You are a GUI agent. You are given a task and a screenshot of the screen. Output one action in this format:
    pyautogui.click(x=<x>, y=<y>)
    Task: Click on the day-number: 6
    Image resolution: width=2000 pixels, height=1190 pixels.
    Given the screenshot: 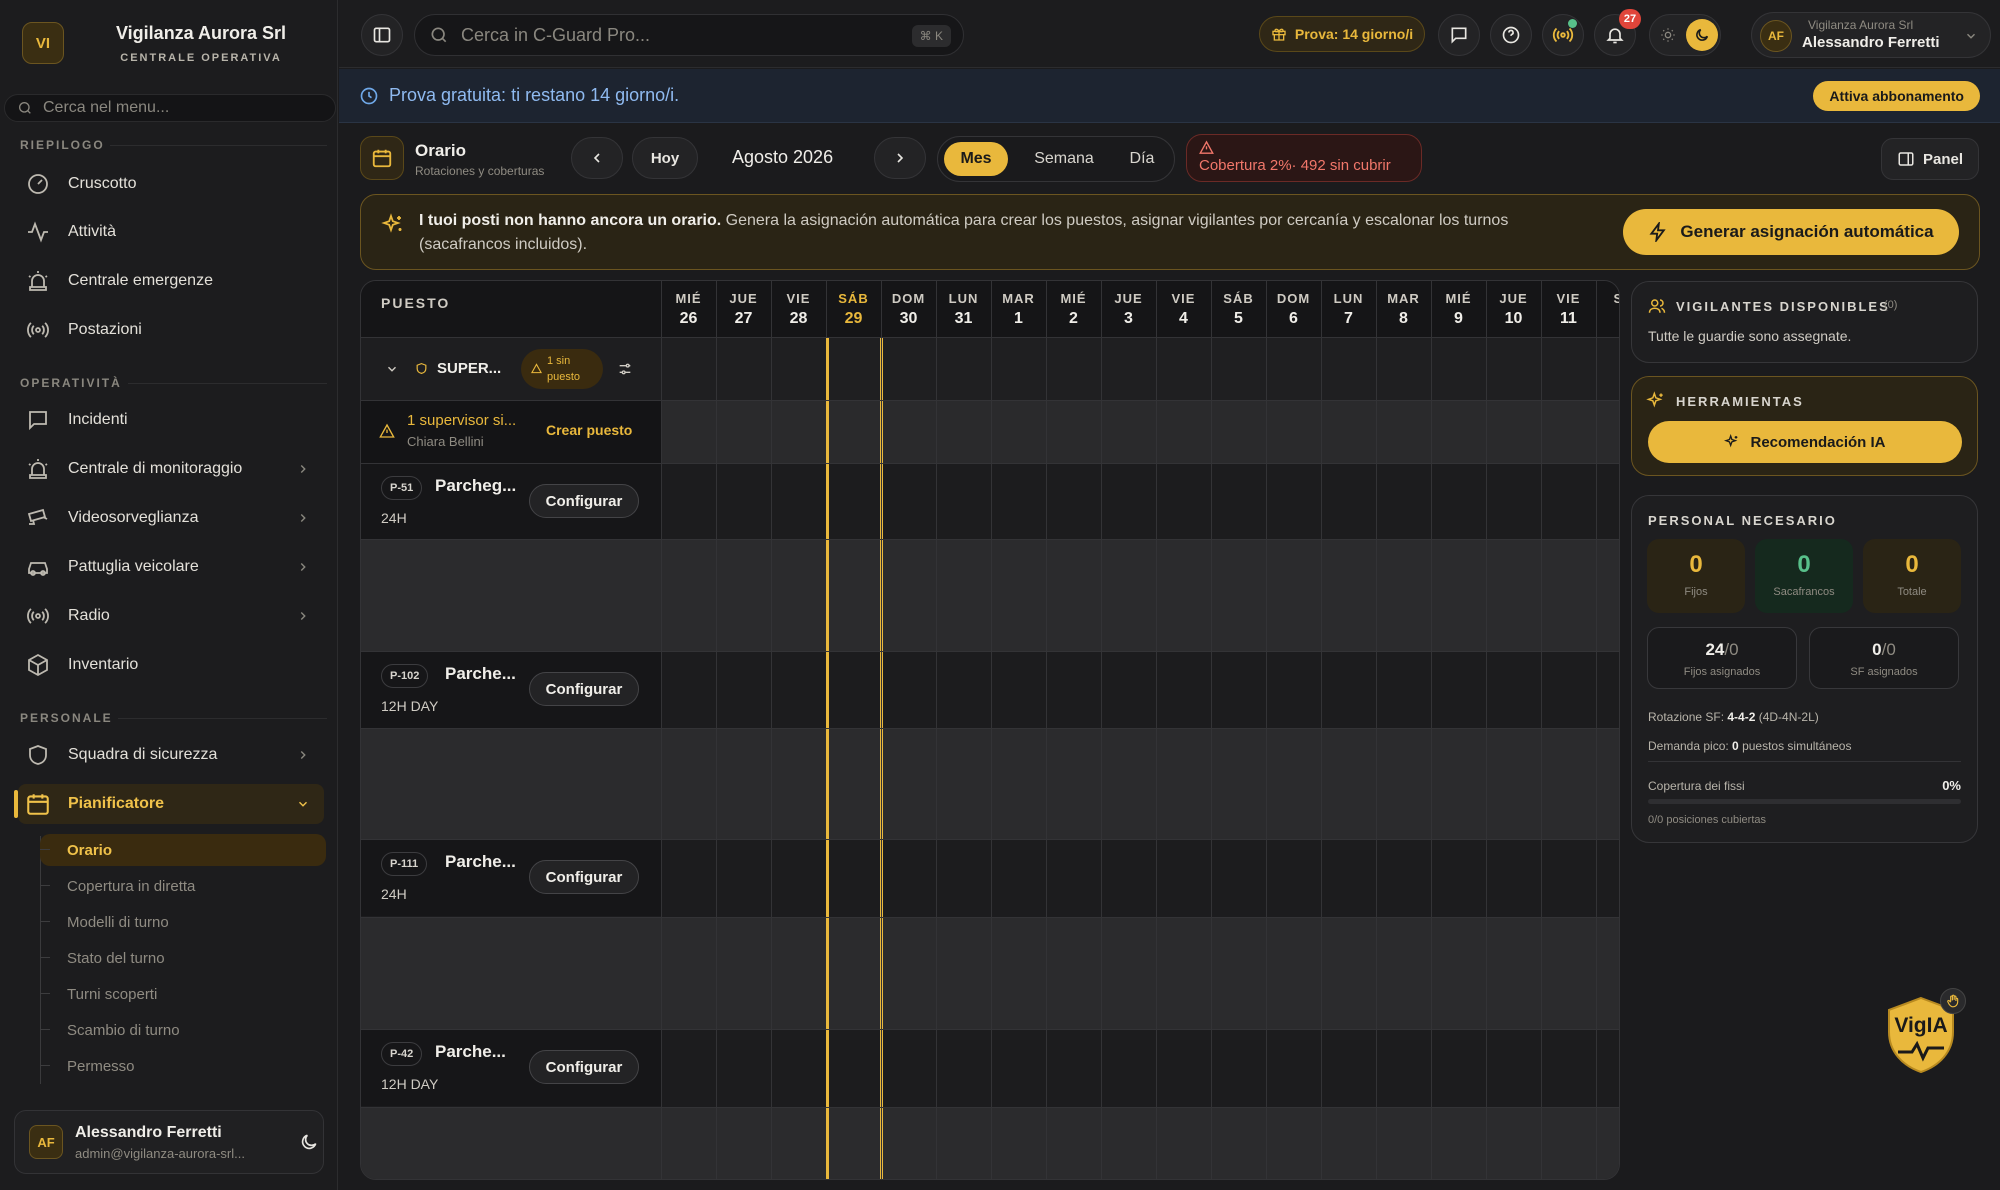 What is the action you would take?
    pyautogui.click(x=1293, y=318)
    